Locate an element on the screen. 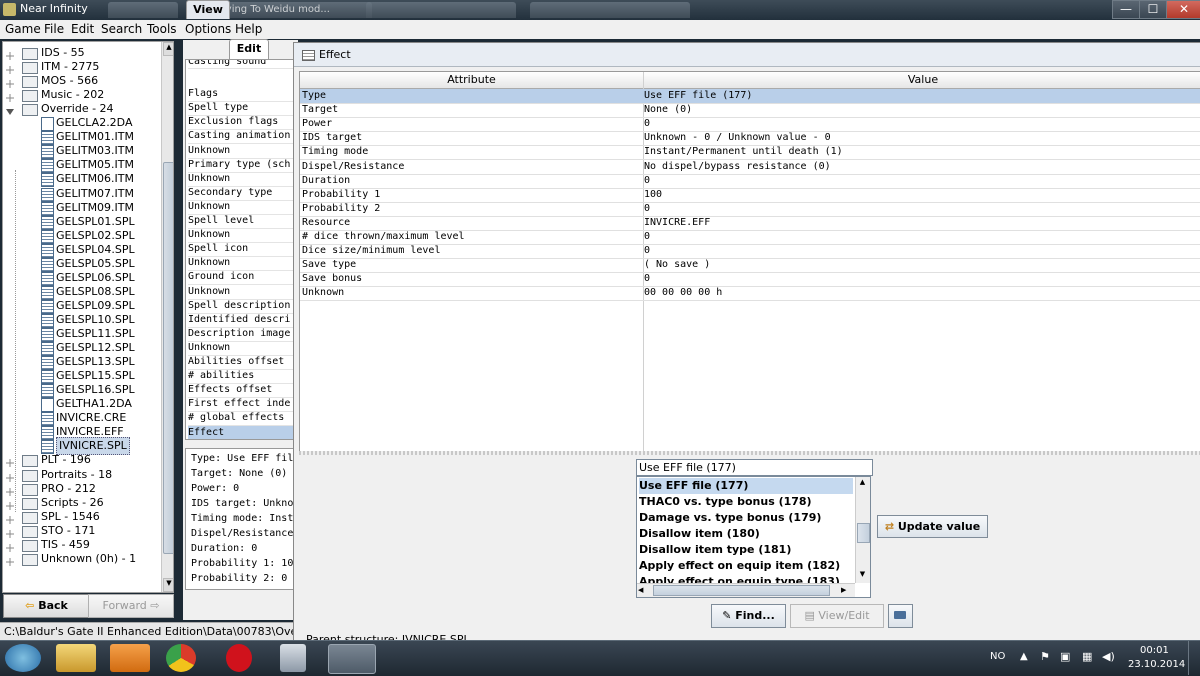  field-row: Abilities offset is located at coordinates (242, 362).